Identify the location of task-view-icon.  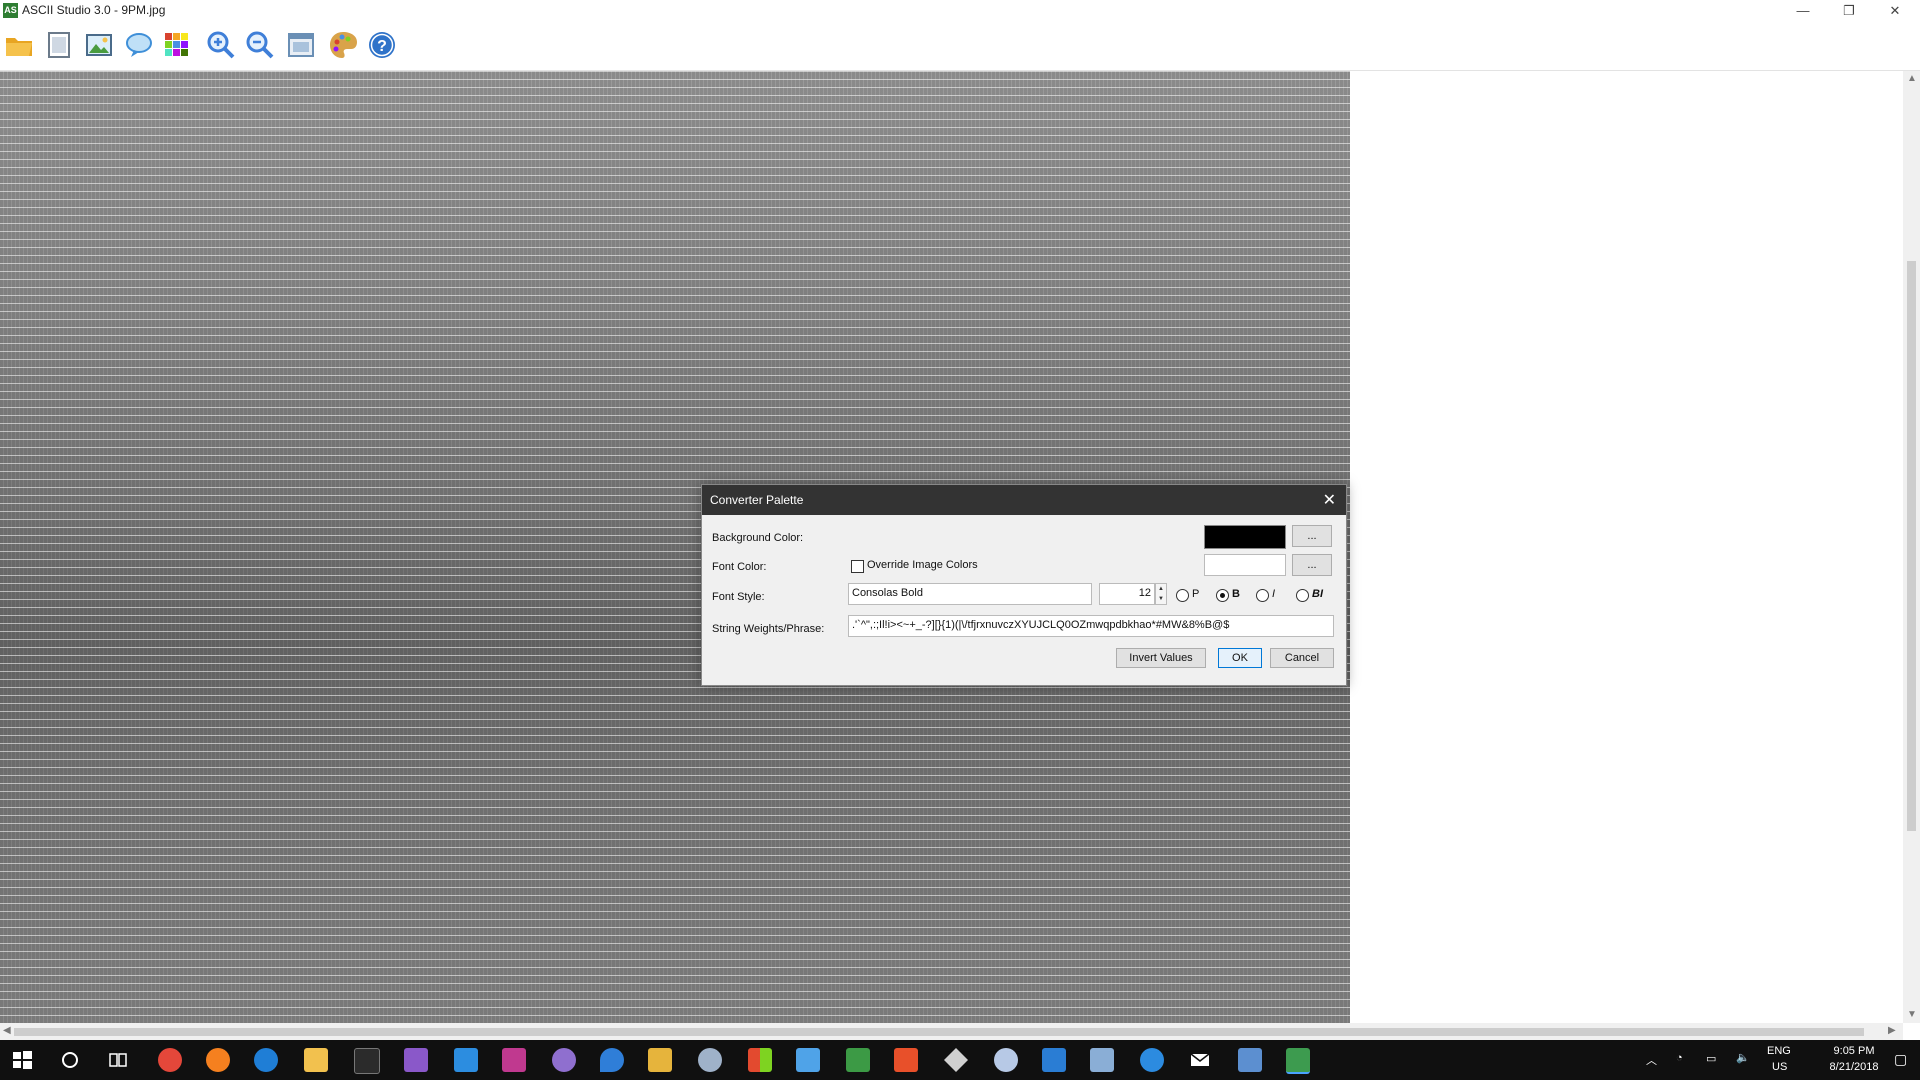
(118, 1060).